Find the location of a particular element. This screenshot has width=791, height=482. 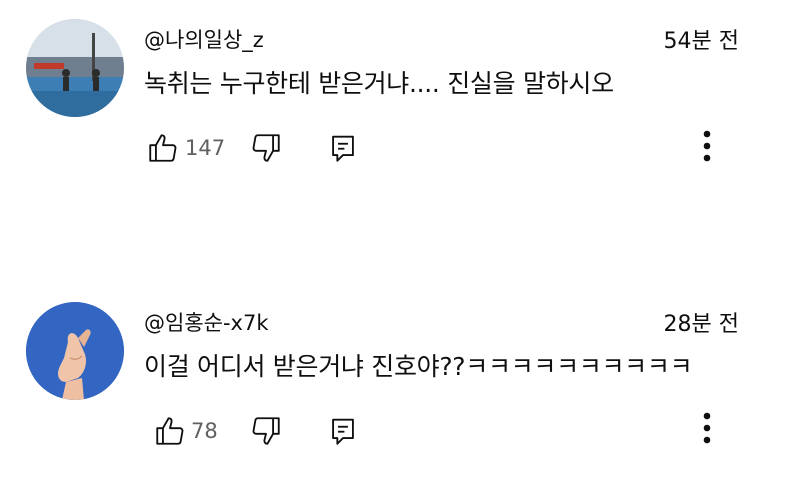

comment-timestamp: 28분 전 is located at coordinates (701, 324).